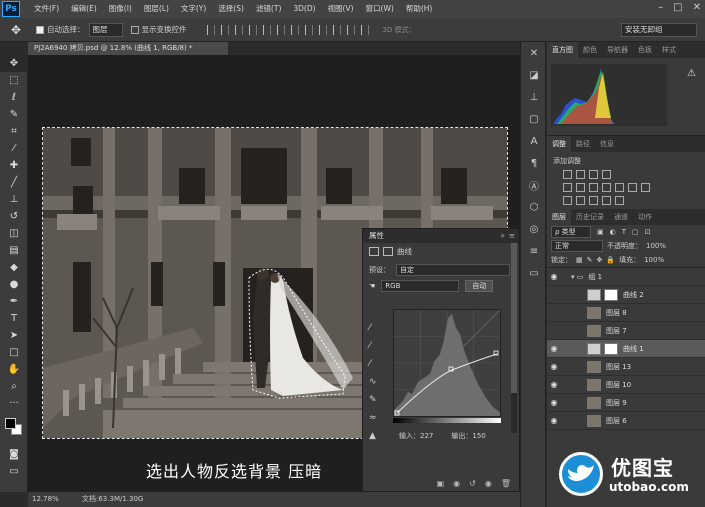 Image resolution: width=705 pixels, height=507 pixels. Describe the element at coordinates (593, 187) in the screenshot. I see `color-balance-icon` at that location.